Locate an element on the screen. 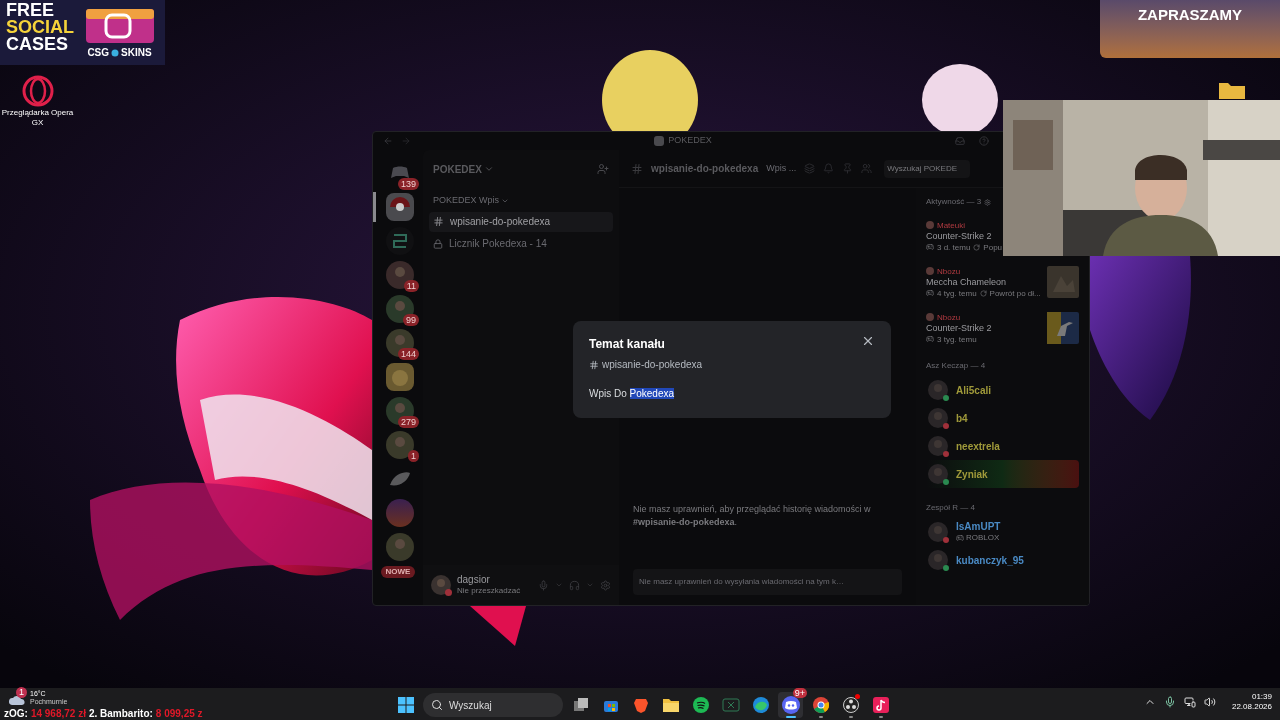  ticker-label: 2. Bambarito: is located at coordinates (120, 714).